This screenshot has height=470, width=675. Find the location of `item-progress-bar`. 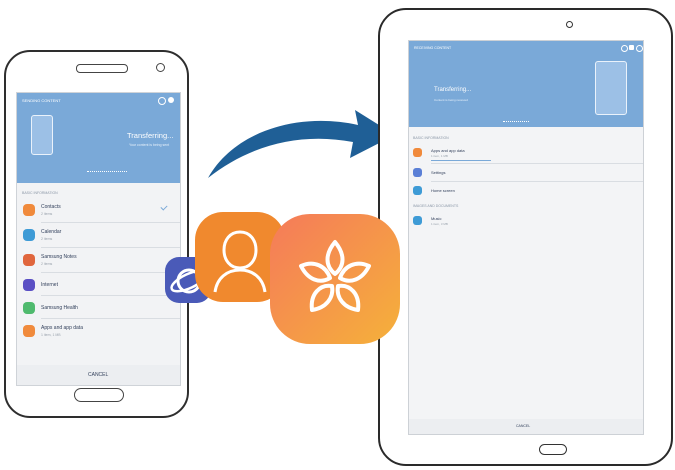

item-progress-bar is located at coordinates (461, 160).